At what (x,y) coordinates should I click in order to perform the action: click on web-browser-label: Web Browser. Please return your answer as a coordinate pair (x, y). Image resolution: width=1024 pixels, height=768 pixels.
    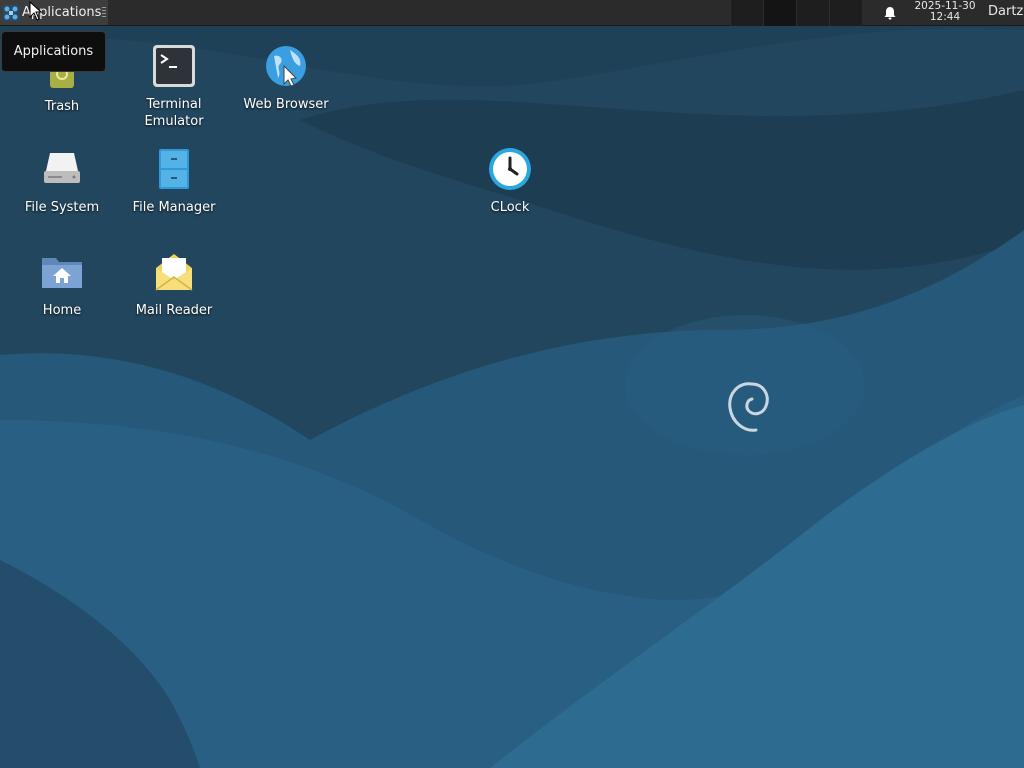
    Looking at the image, I should click on (286, 104).